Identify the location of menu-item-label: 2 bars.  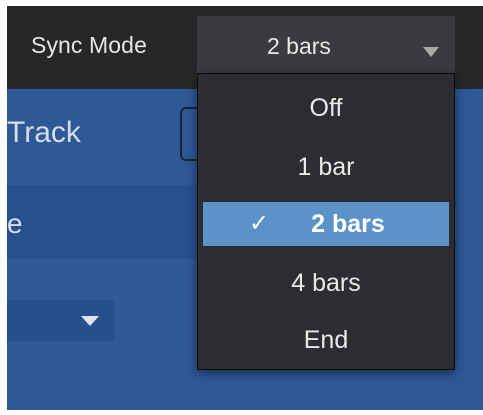
(348, 224).